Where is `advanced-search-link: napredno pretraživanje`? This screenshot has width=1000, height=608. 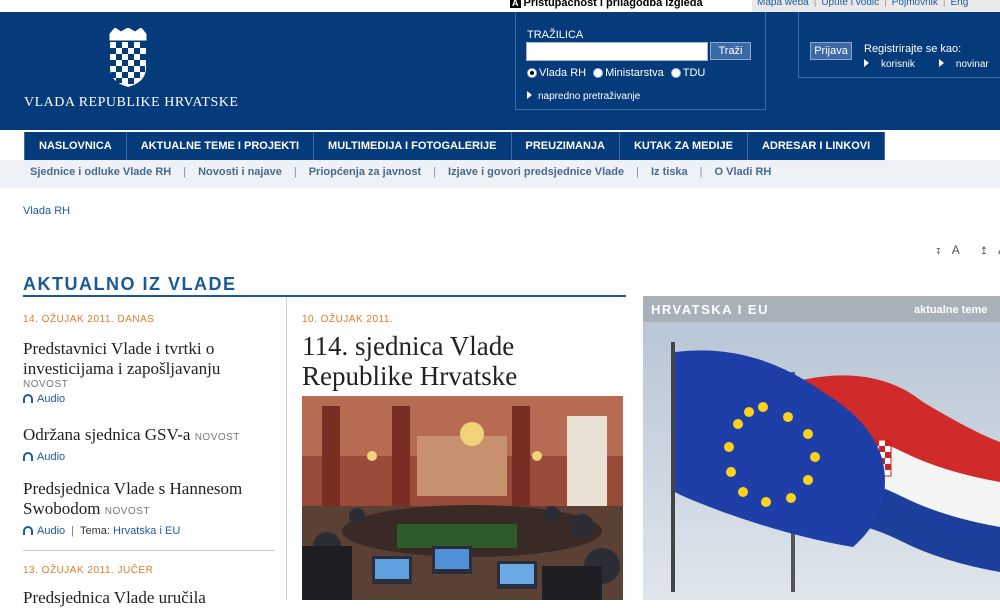
advanced-search-link: napredno pretraživanje is located at coordinates (583, 96).